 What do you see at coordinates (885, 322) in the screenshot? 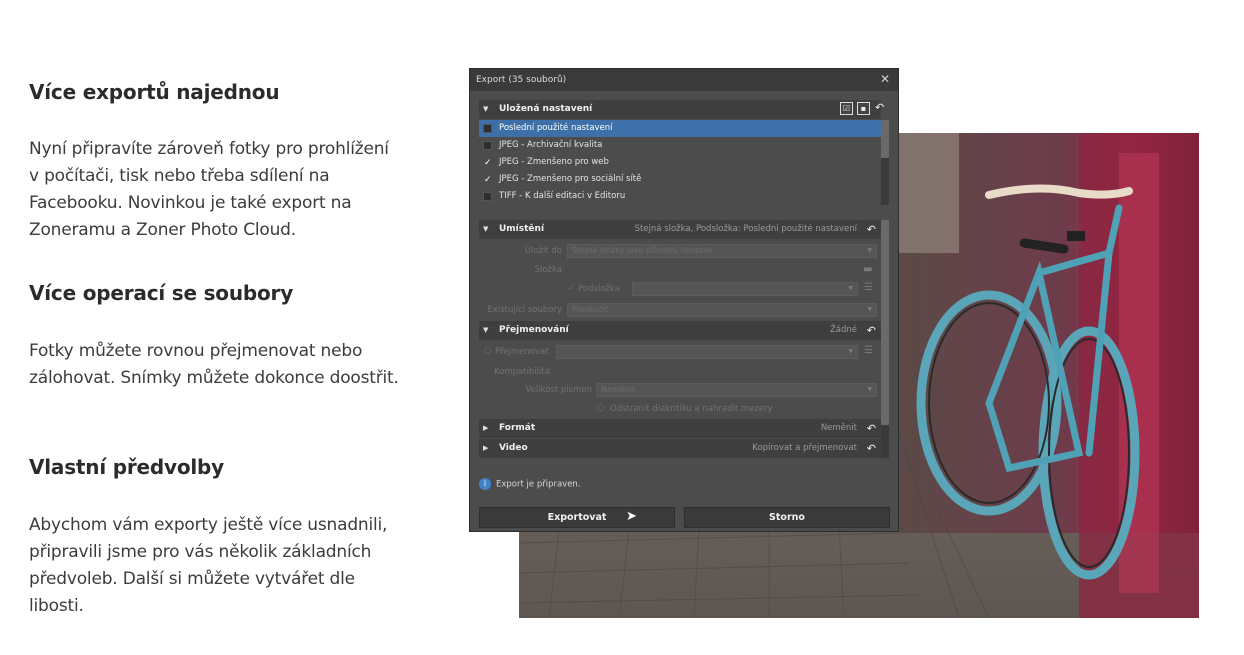
I see `settings-scrollbar-thumb` at bounding box center [885, 322].